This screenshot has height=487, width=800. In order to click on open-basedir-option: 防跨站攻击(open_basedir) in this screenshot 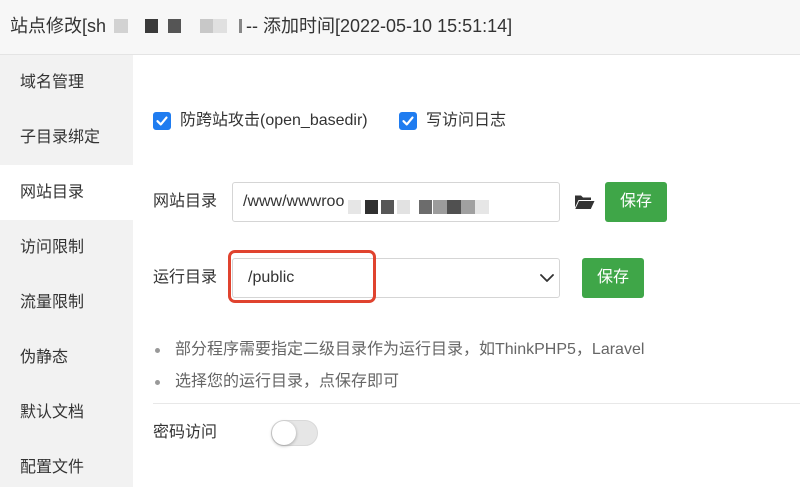, I will do `click(260, 121)`.